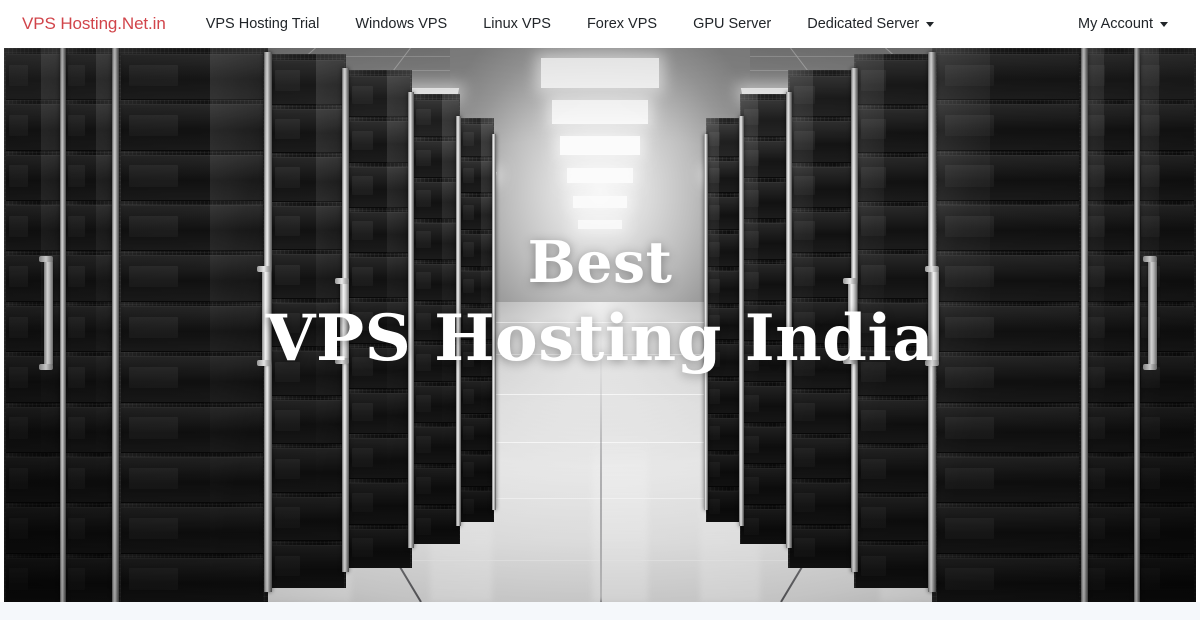  I want to click on site-logo: VPS Hosting.Net.in, so click(94, 24).